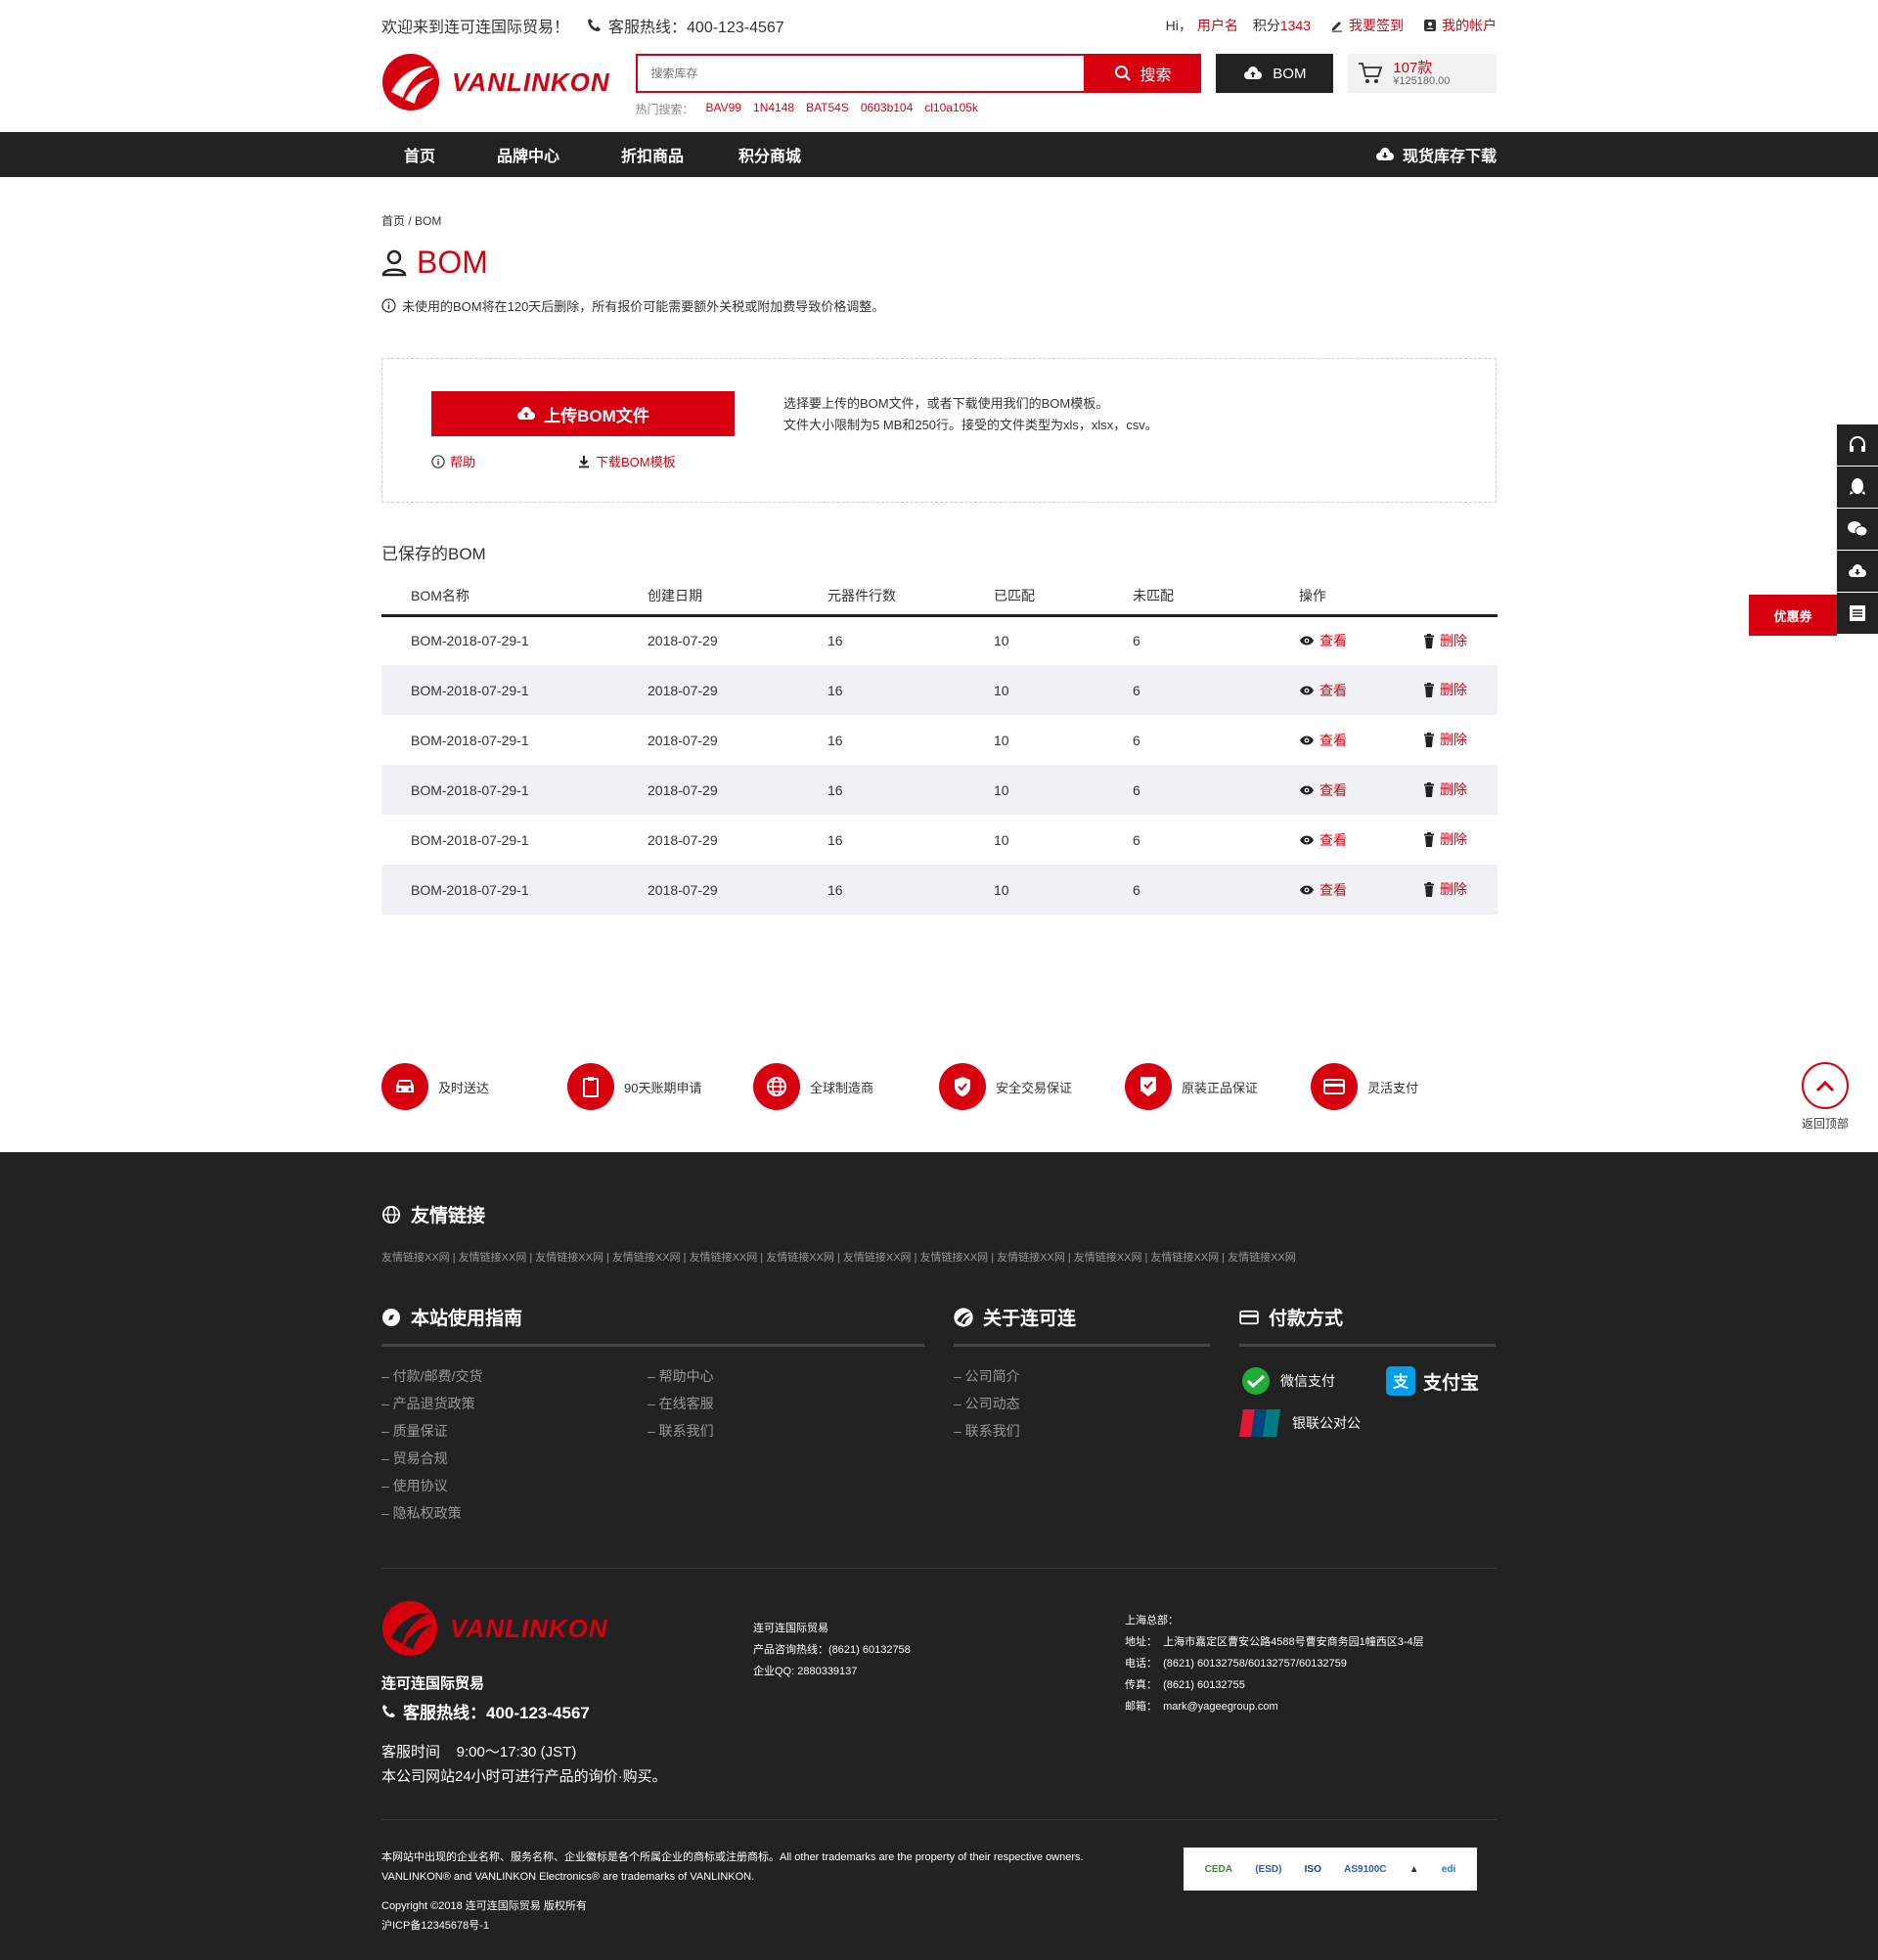  What do you see at coordinates (681, 1403) in the screenshot?
I see `guide-link: – 在线客服` at bounding box center [681, 1403].